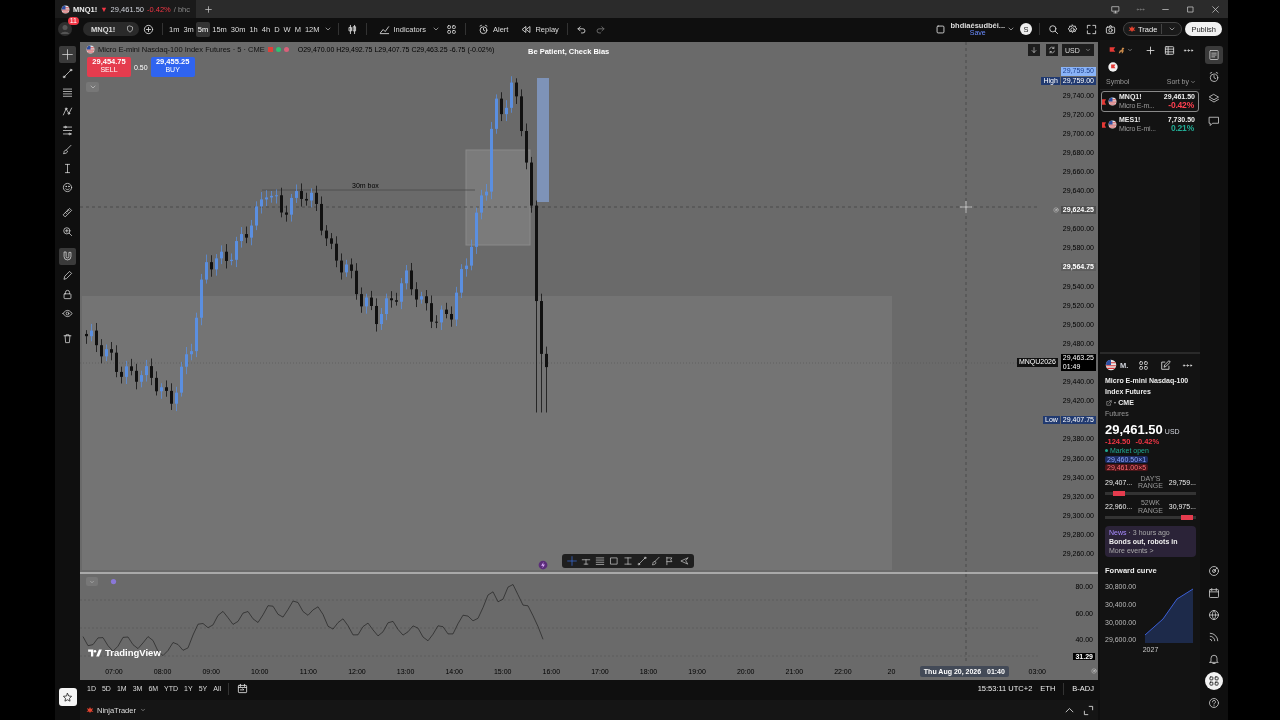 The height and width of the screenshot is (720, 1280). I want to click on price-change: 0.21%, so click(1182, 128).